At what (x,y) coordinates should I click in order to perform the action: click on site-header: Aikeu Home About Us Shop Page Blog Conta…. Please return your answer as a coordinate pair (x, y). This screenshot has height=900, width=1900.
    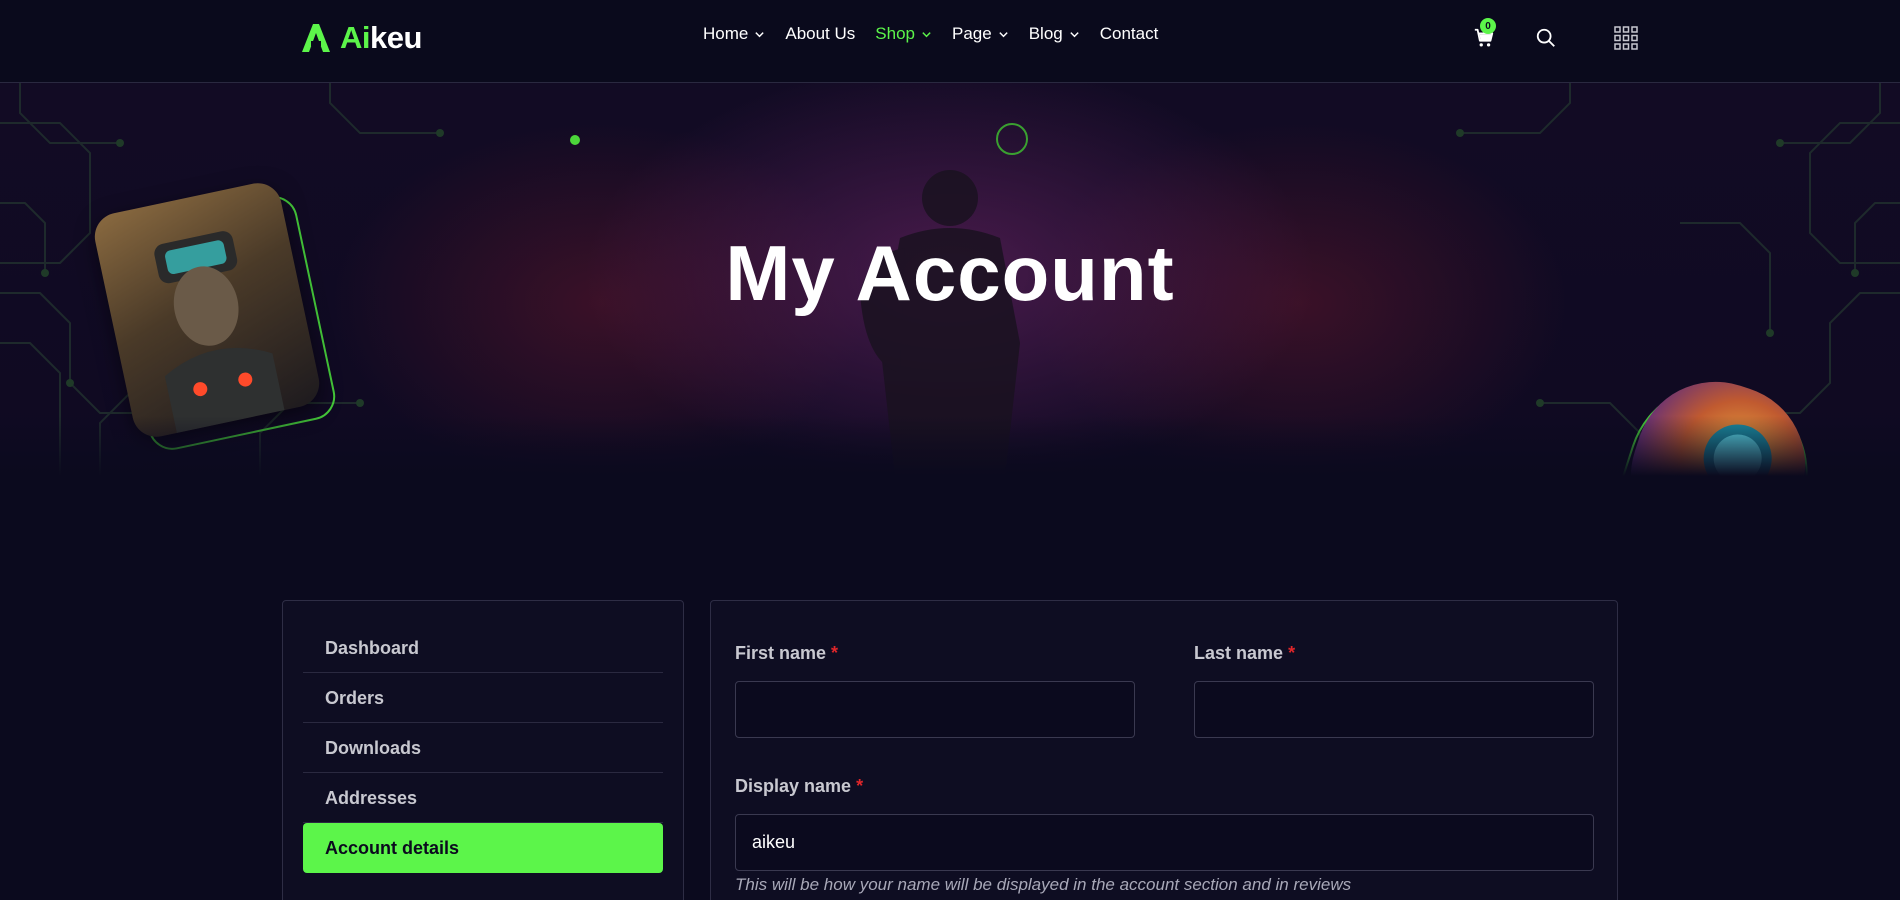
    Looking at the image, I should click on (950, 41).